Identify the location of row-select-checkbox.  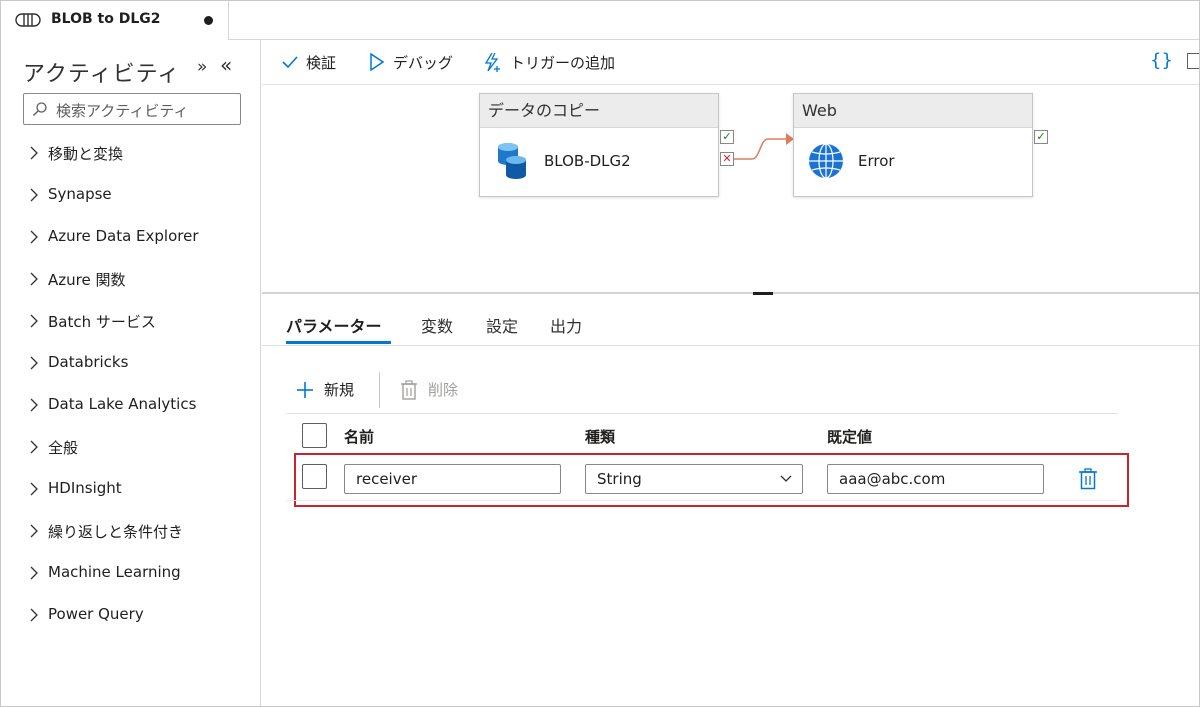
(314, 476).